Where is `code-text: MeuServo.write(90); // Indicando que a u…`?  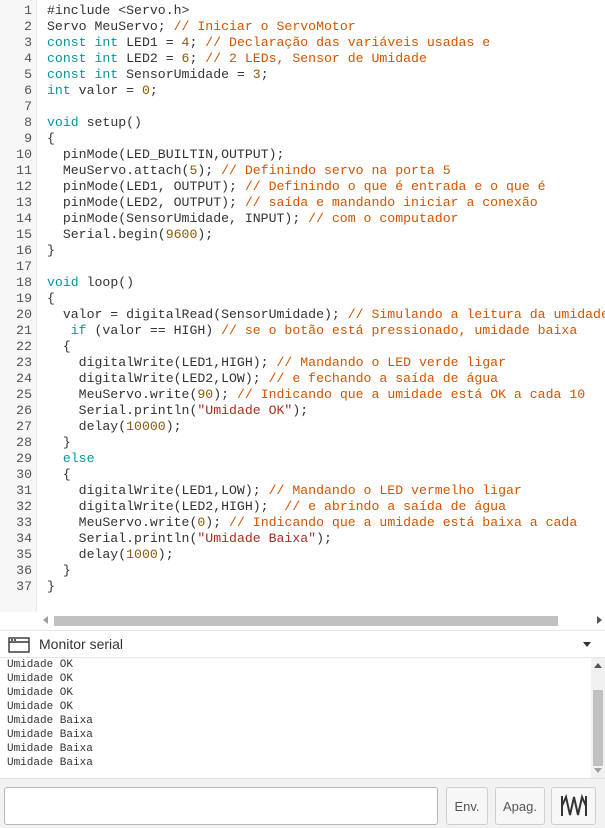
code-text: MeuServo.write(90); // Indicando que a u… is located at coordinates (316, 395).